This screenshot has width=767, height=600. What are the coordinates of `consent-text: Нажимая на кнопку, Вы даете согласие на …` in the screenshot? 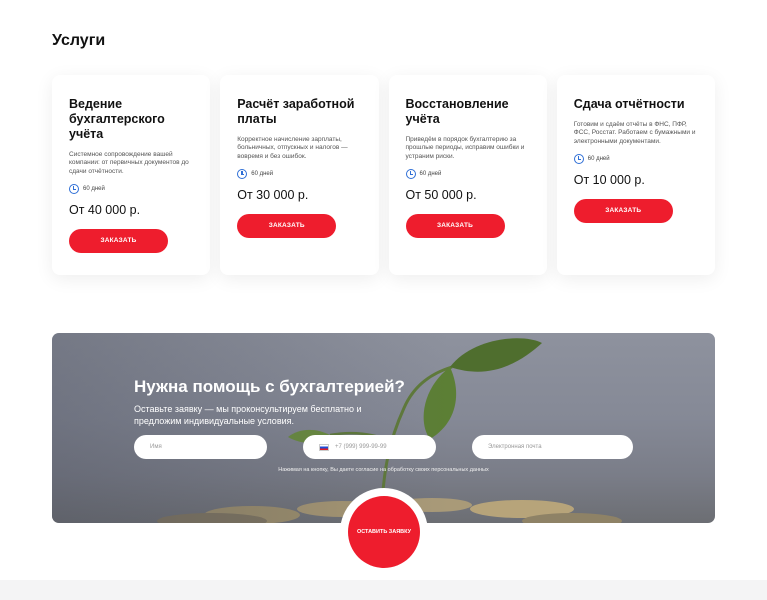 It's located at (383, 470).